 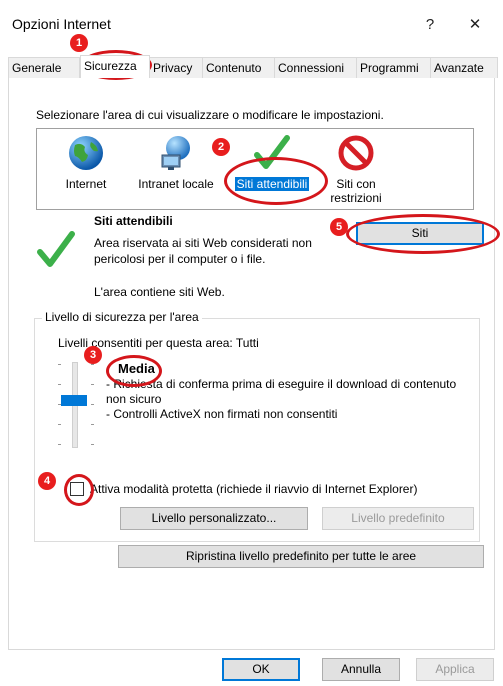 I want to click on security-slider-thumb, so click(x=74, y=400).